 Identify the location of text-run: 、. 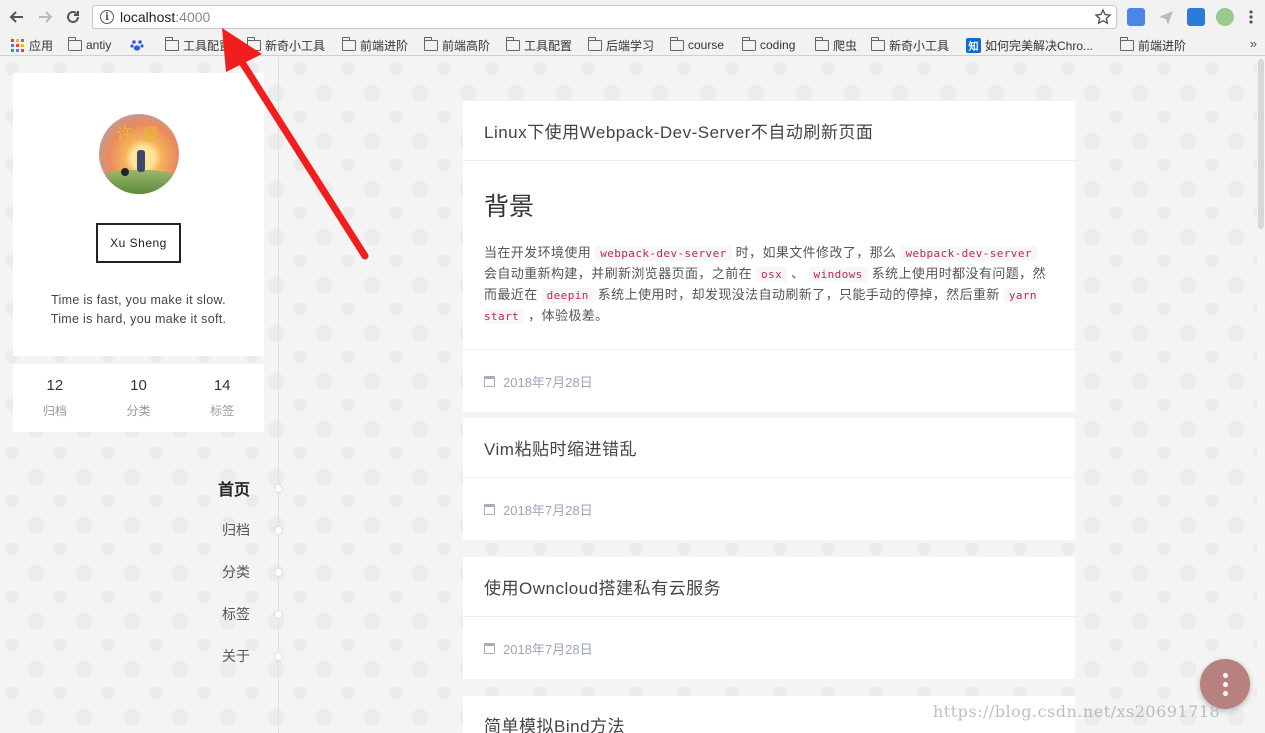
(798, 273).